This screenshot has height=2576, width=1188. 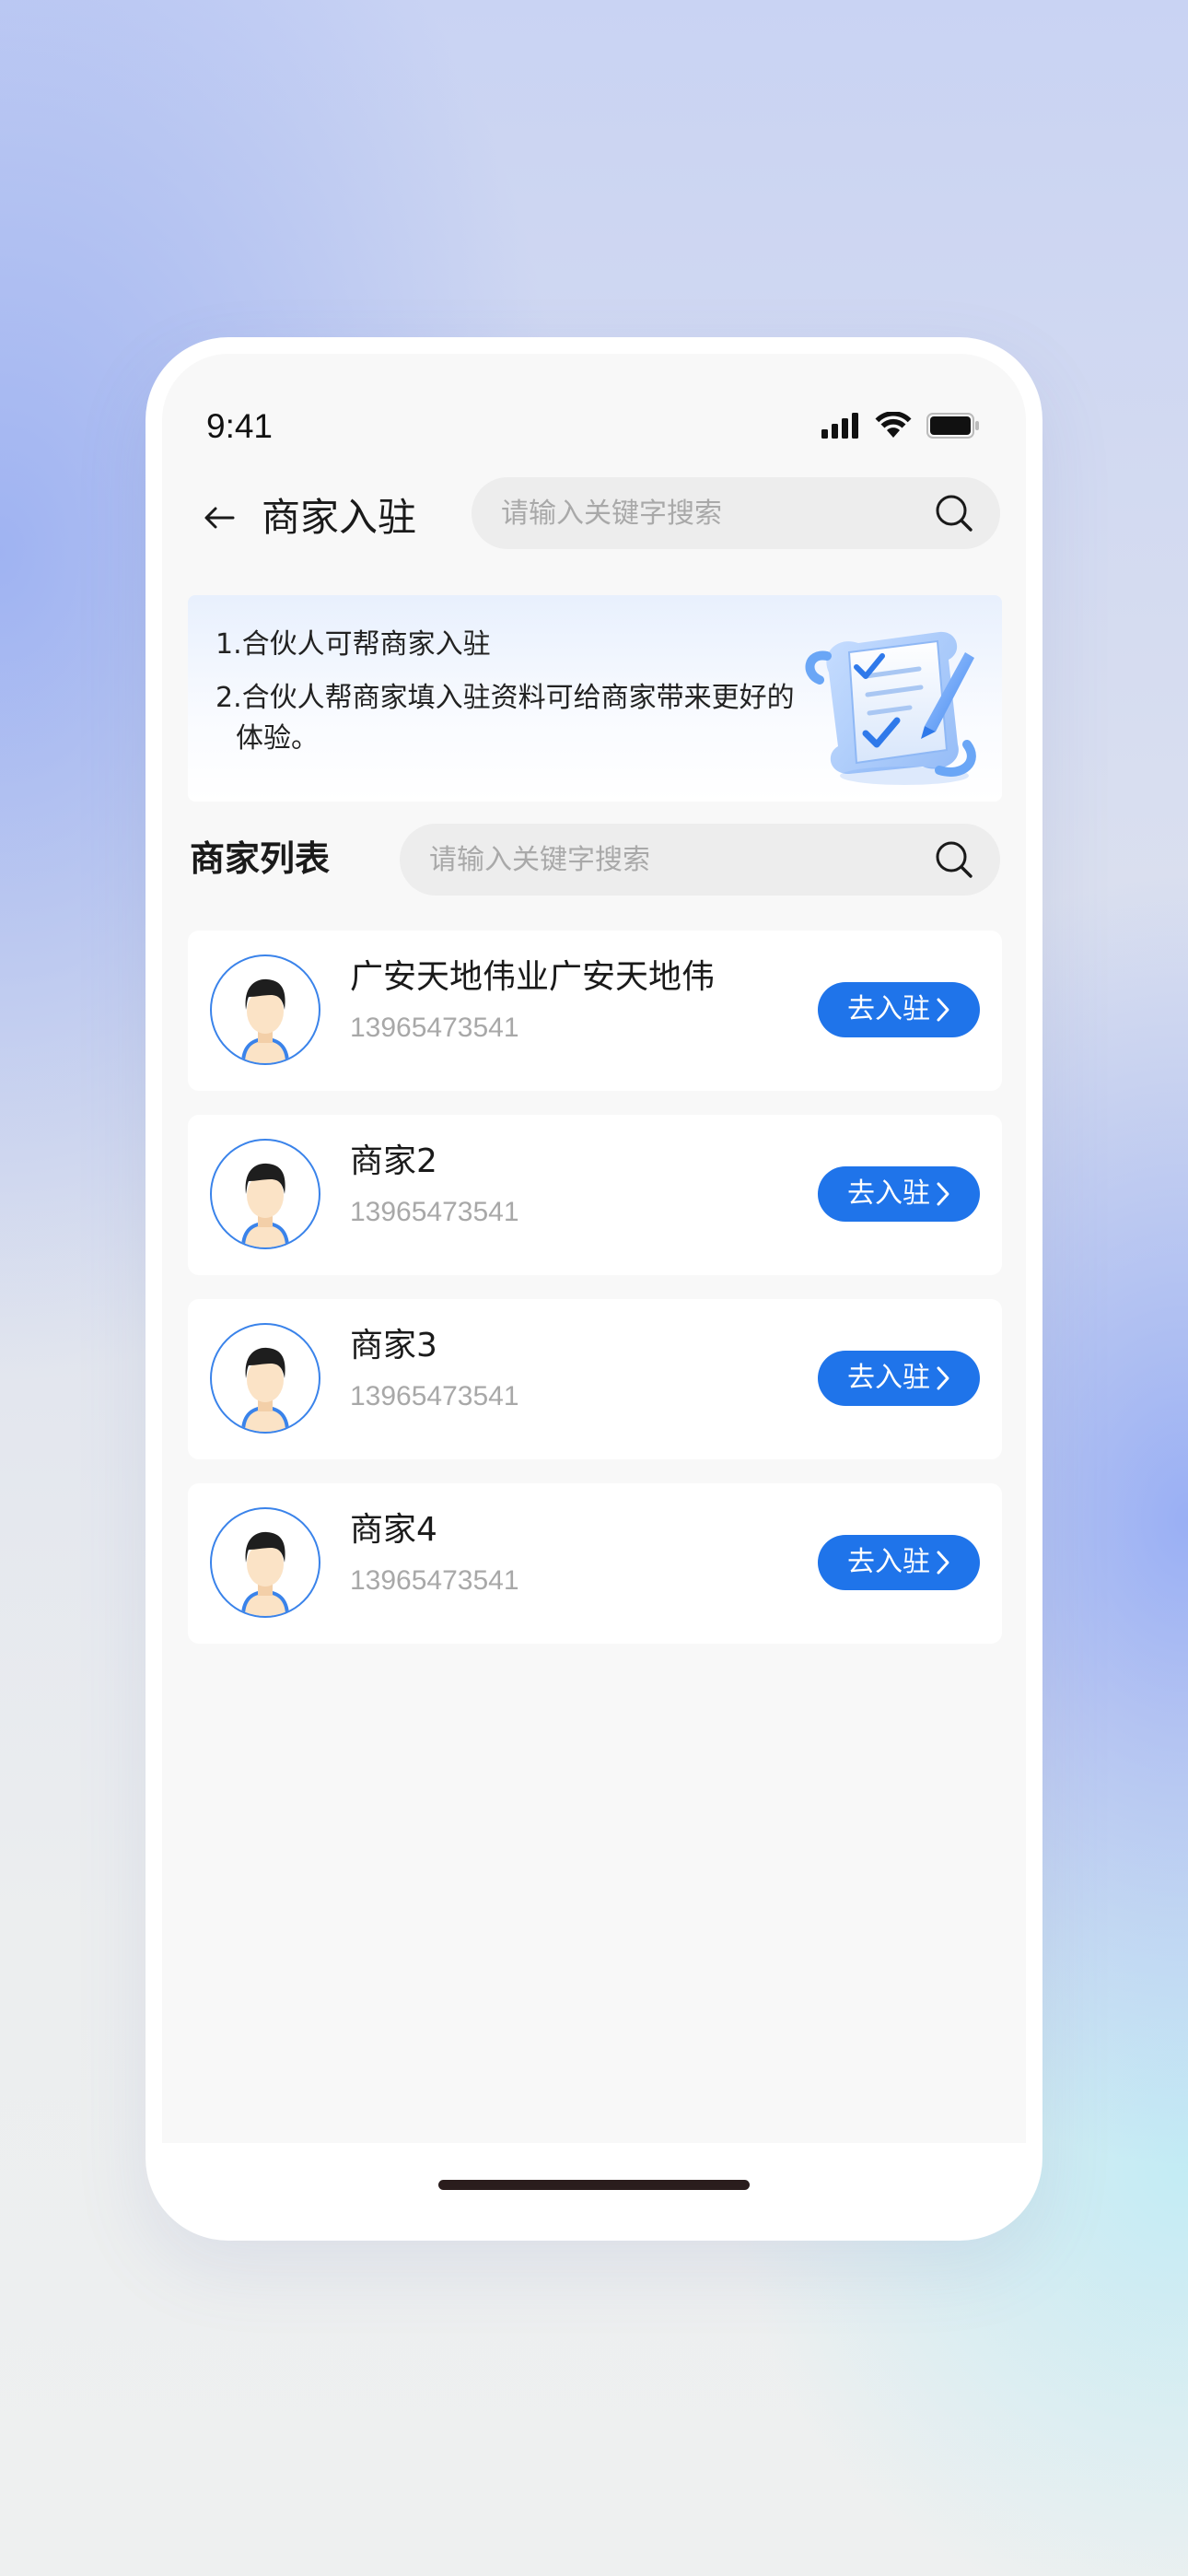 I want to click on merchant-card: 广安天地伟业广安天地伟 13965473541 去入驻, so click(x=595, y=1011).